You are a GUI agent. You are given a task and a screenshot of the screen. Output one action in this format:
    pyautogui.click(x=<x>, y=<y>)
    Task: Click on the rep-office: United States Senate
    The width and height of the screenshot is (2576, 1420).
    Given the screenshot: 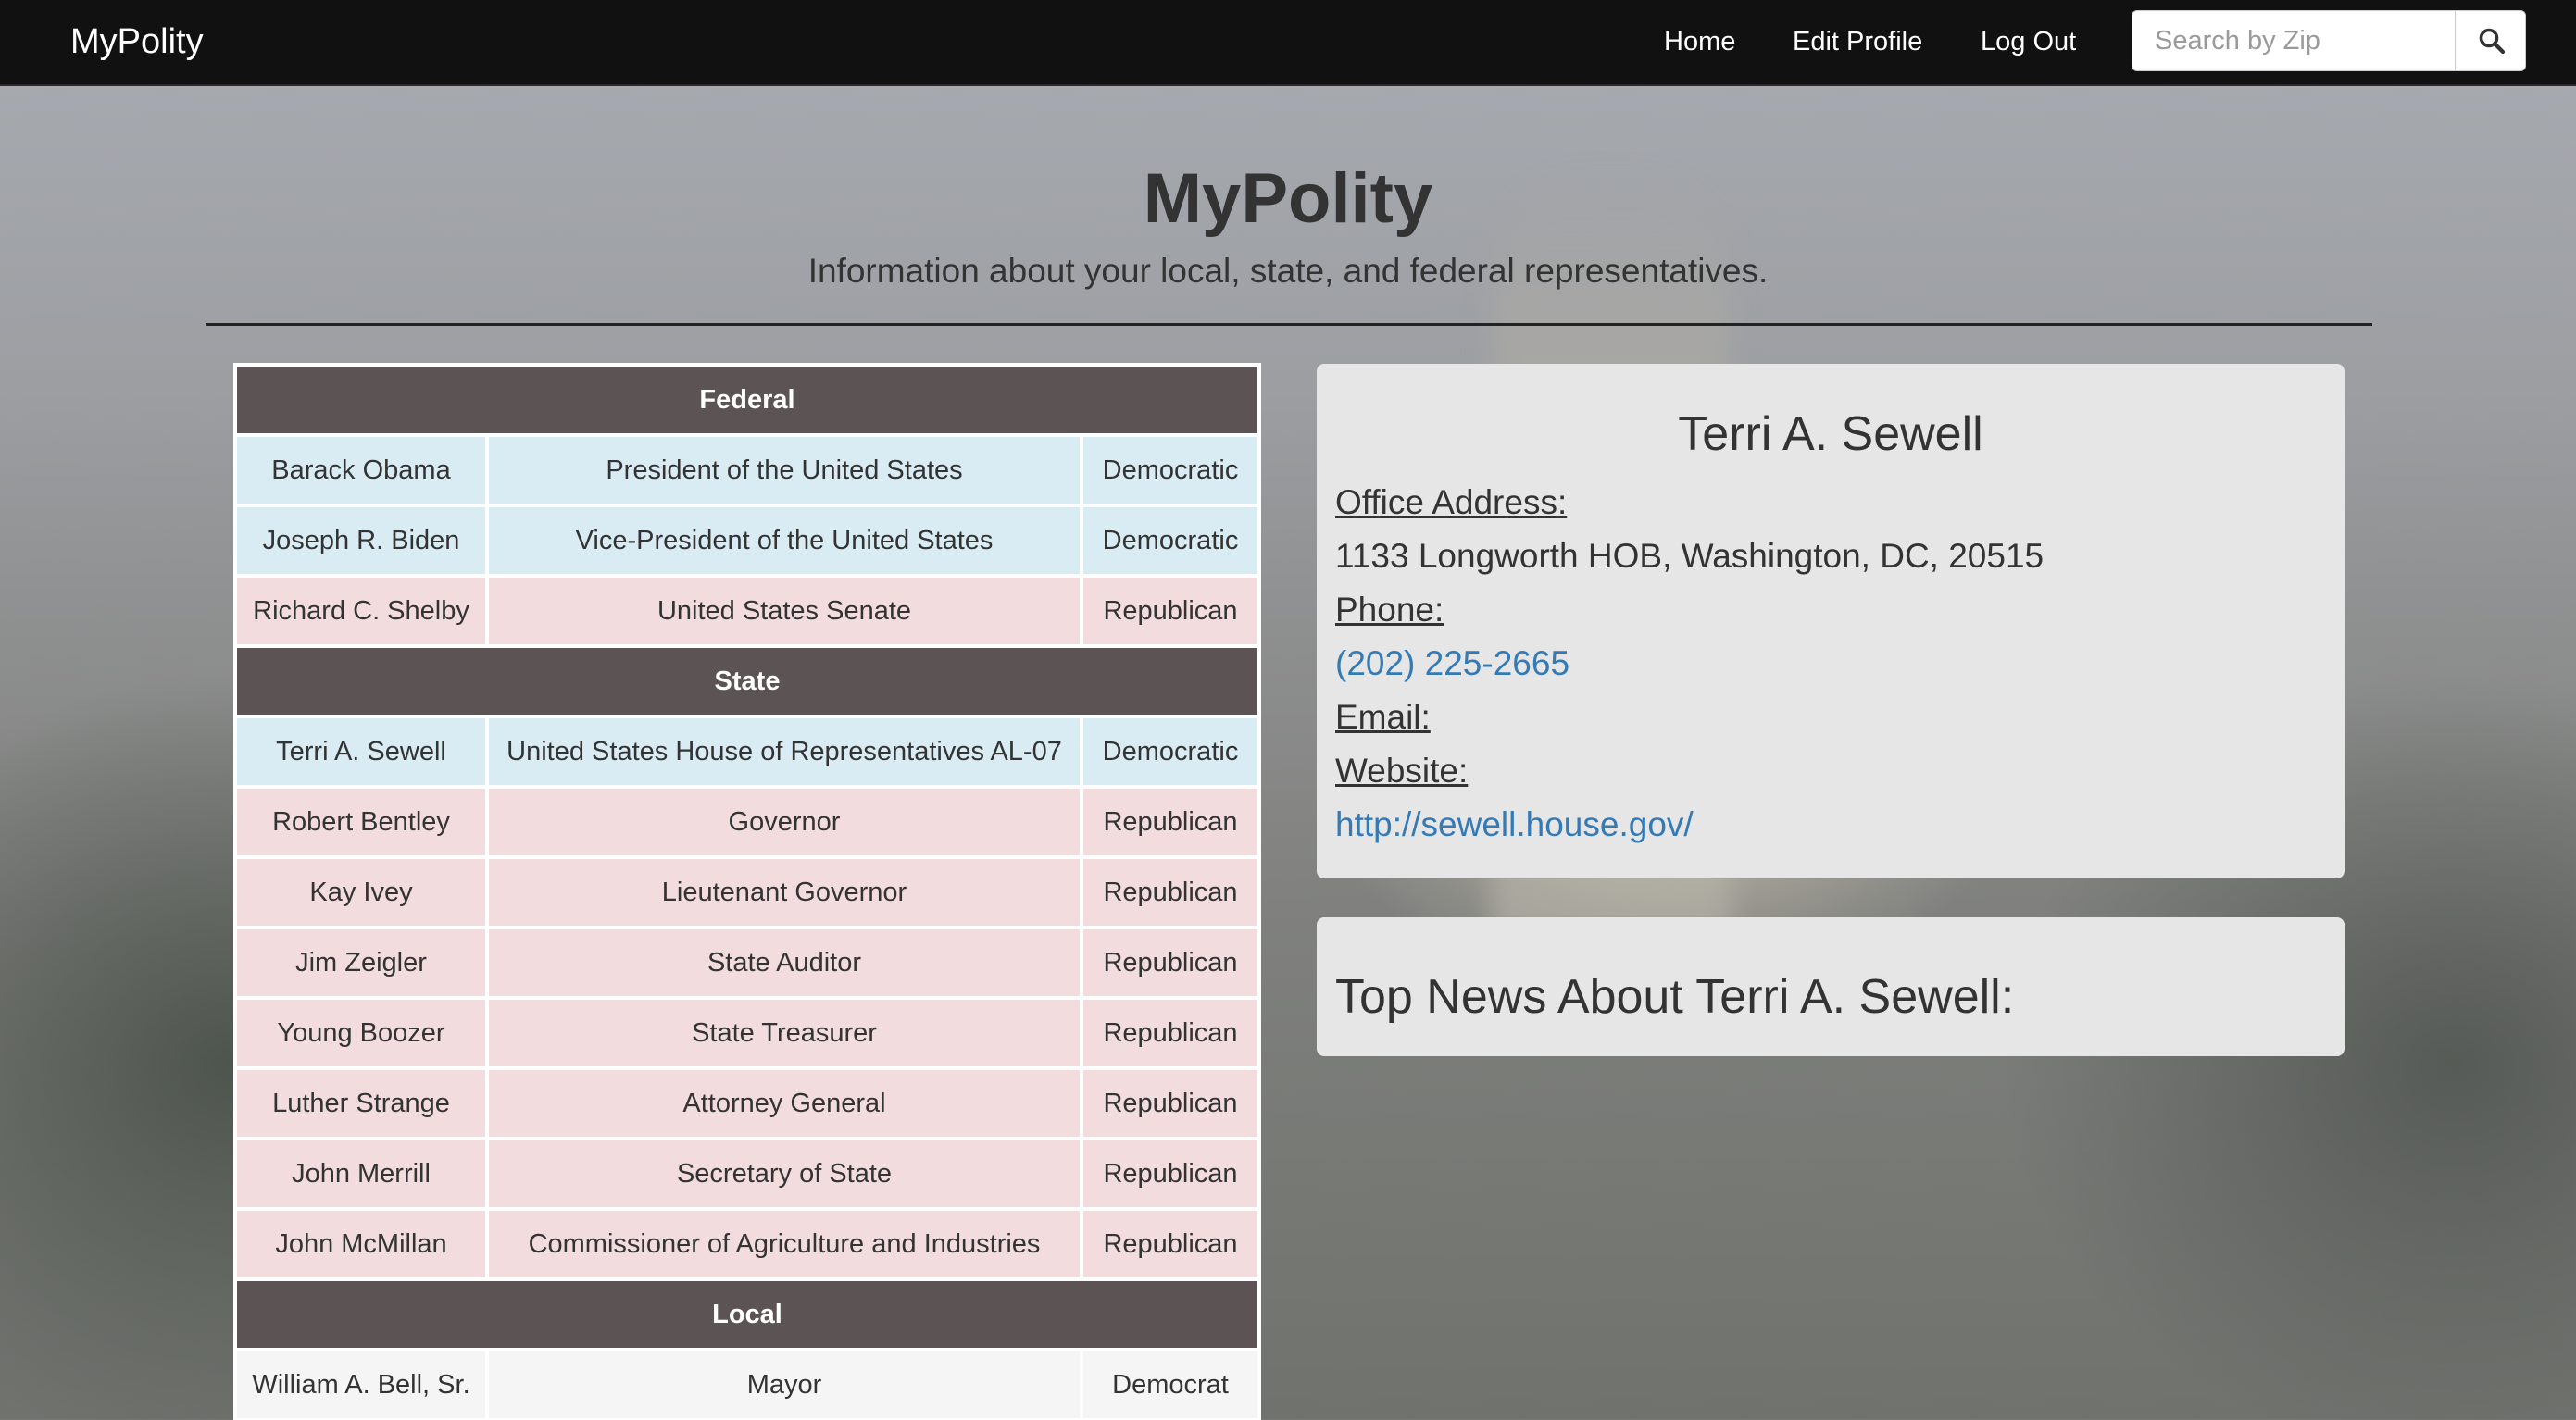 What is the action you would take?
    pyautogui.click(x=785, y=611)
    